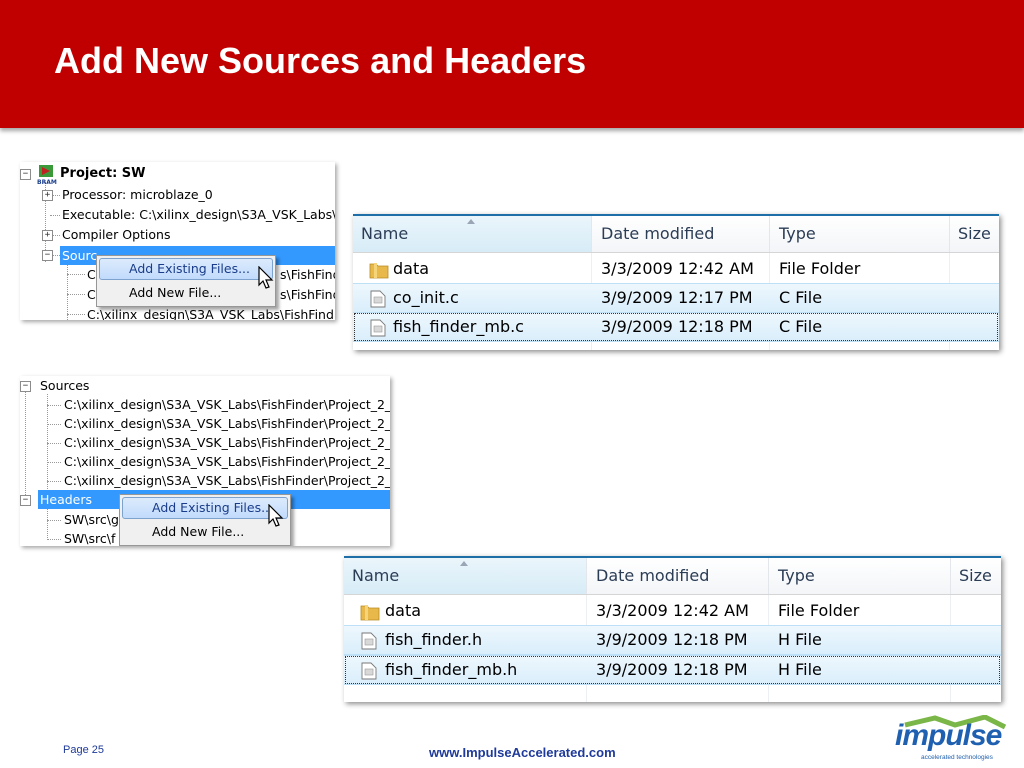  I want to click on sources-node-label: Sourc, so click(80, 255).